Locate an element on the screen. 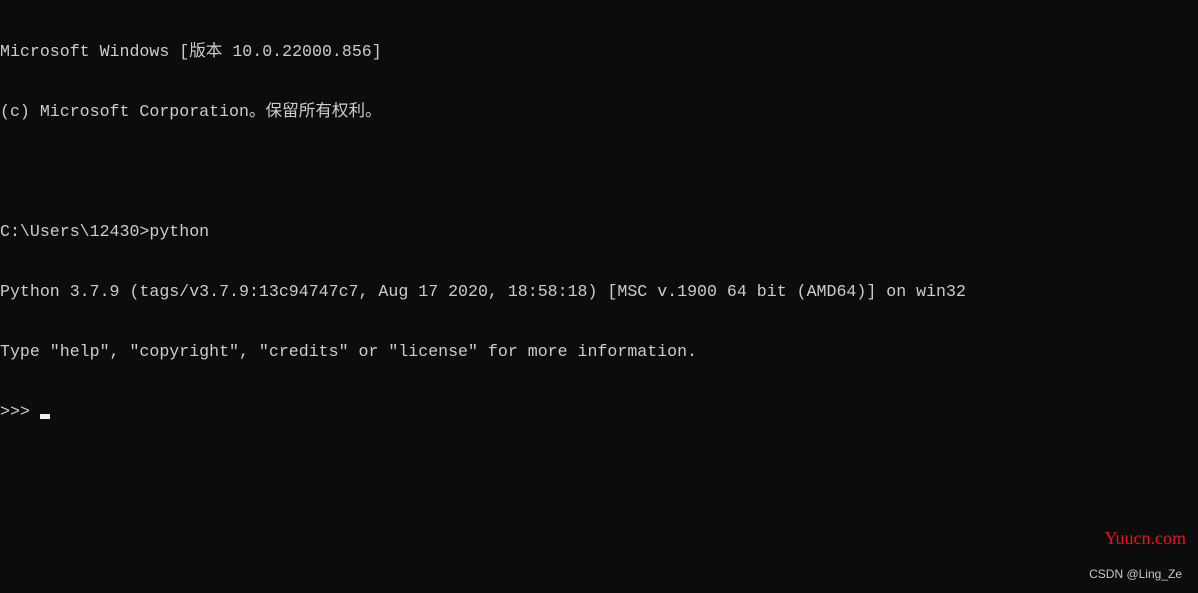  python-prompt: >>> is located at coordinates (15, 411).